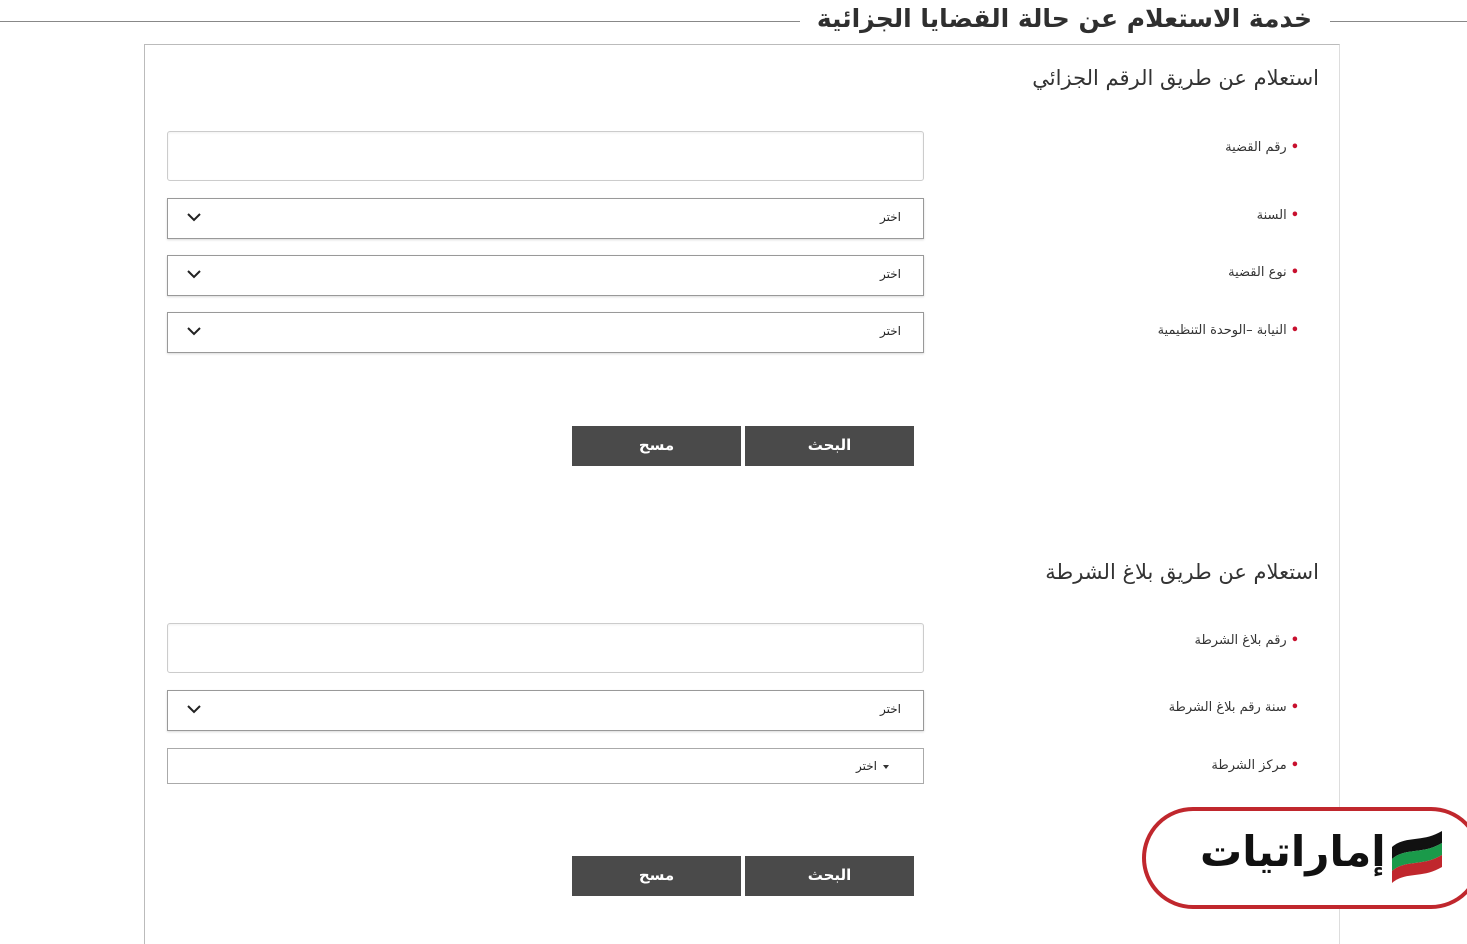 Image resolution: width=1467 pixels, height=944 pixels. What do you see at coordinates (1182, 572) in the screenshot?
I see `section-heading-police-report: استعلام عن طريق بلاغ الشرطة` at bounding box center [1182, 572].